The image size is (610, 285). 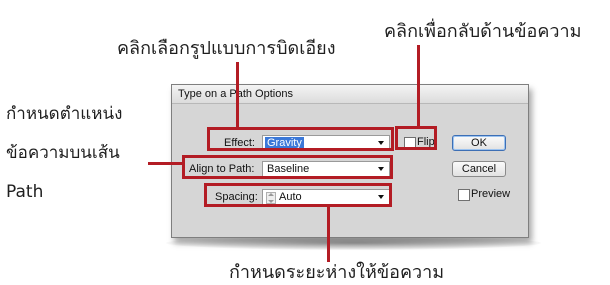 What do you see at coordinates (226, 48) in the screenshot?
I see `annotation-pick-style: คลิกเลือกรูปแบบการบิดเอียง` at bounding box center [226, 48].